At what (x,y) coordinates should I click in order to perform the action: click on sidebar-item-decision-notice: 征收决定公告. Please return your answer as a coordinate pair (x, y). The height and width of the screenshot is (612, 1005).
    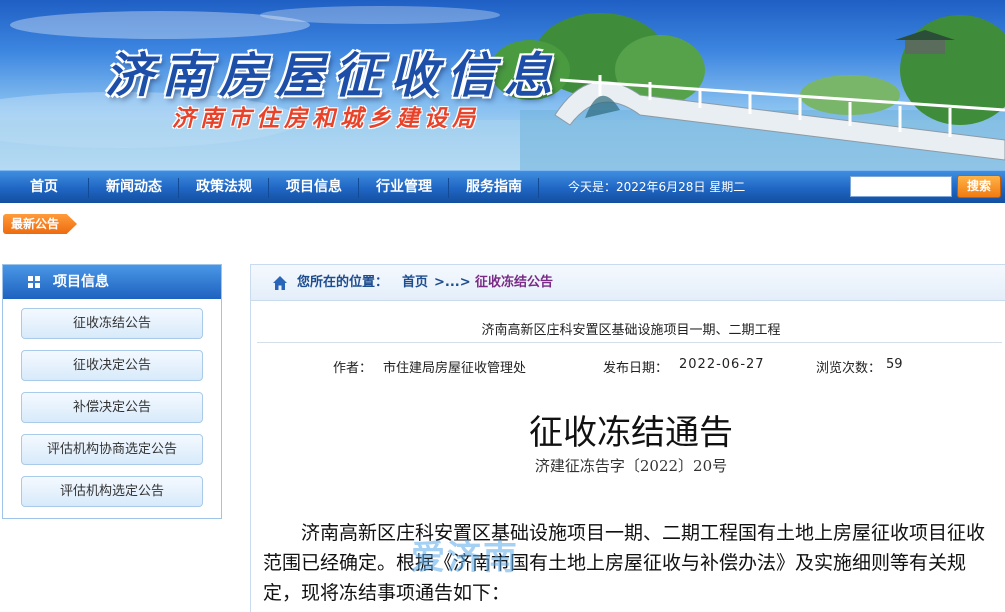
    Looking at the image, I should click on (112, 365).